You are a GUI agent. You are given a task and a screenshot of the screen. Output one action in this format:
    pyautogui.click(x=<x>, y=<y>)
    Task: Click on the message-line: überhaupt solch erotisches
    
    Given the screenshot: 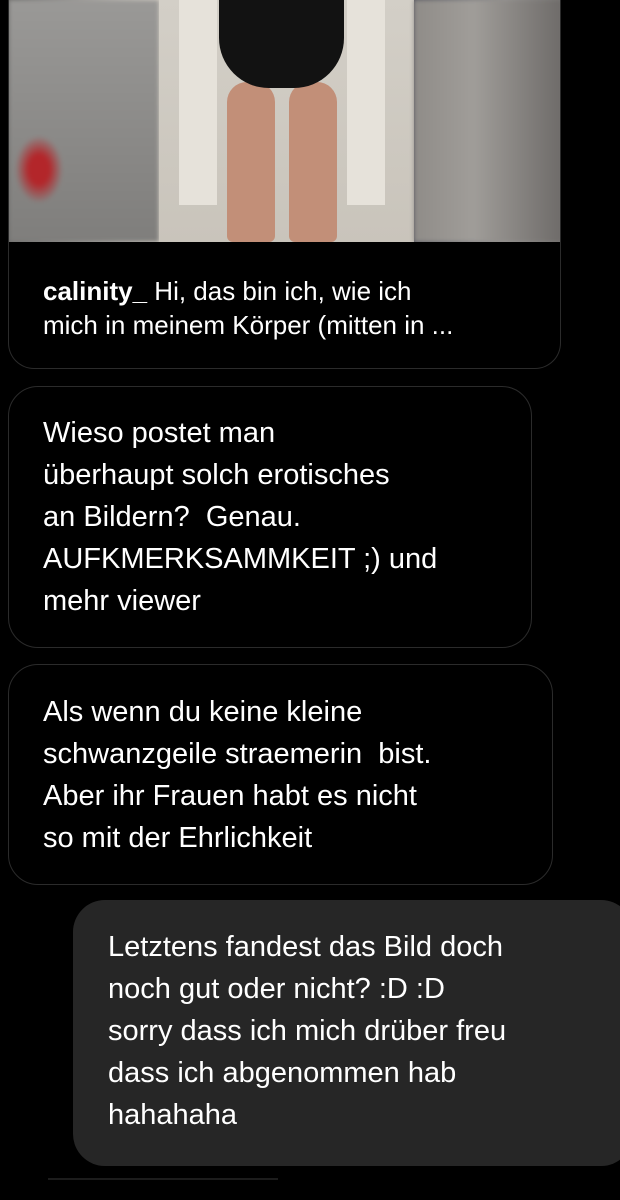 What is the action you would take?
    pyautogui.click(x=216, y=475)
    